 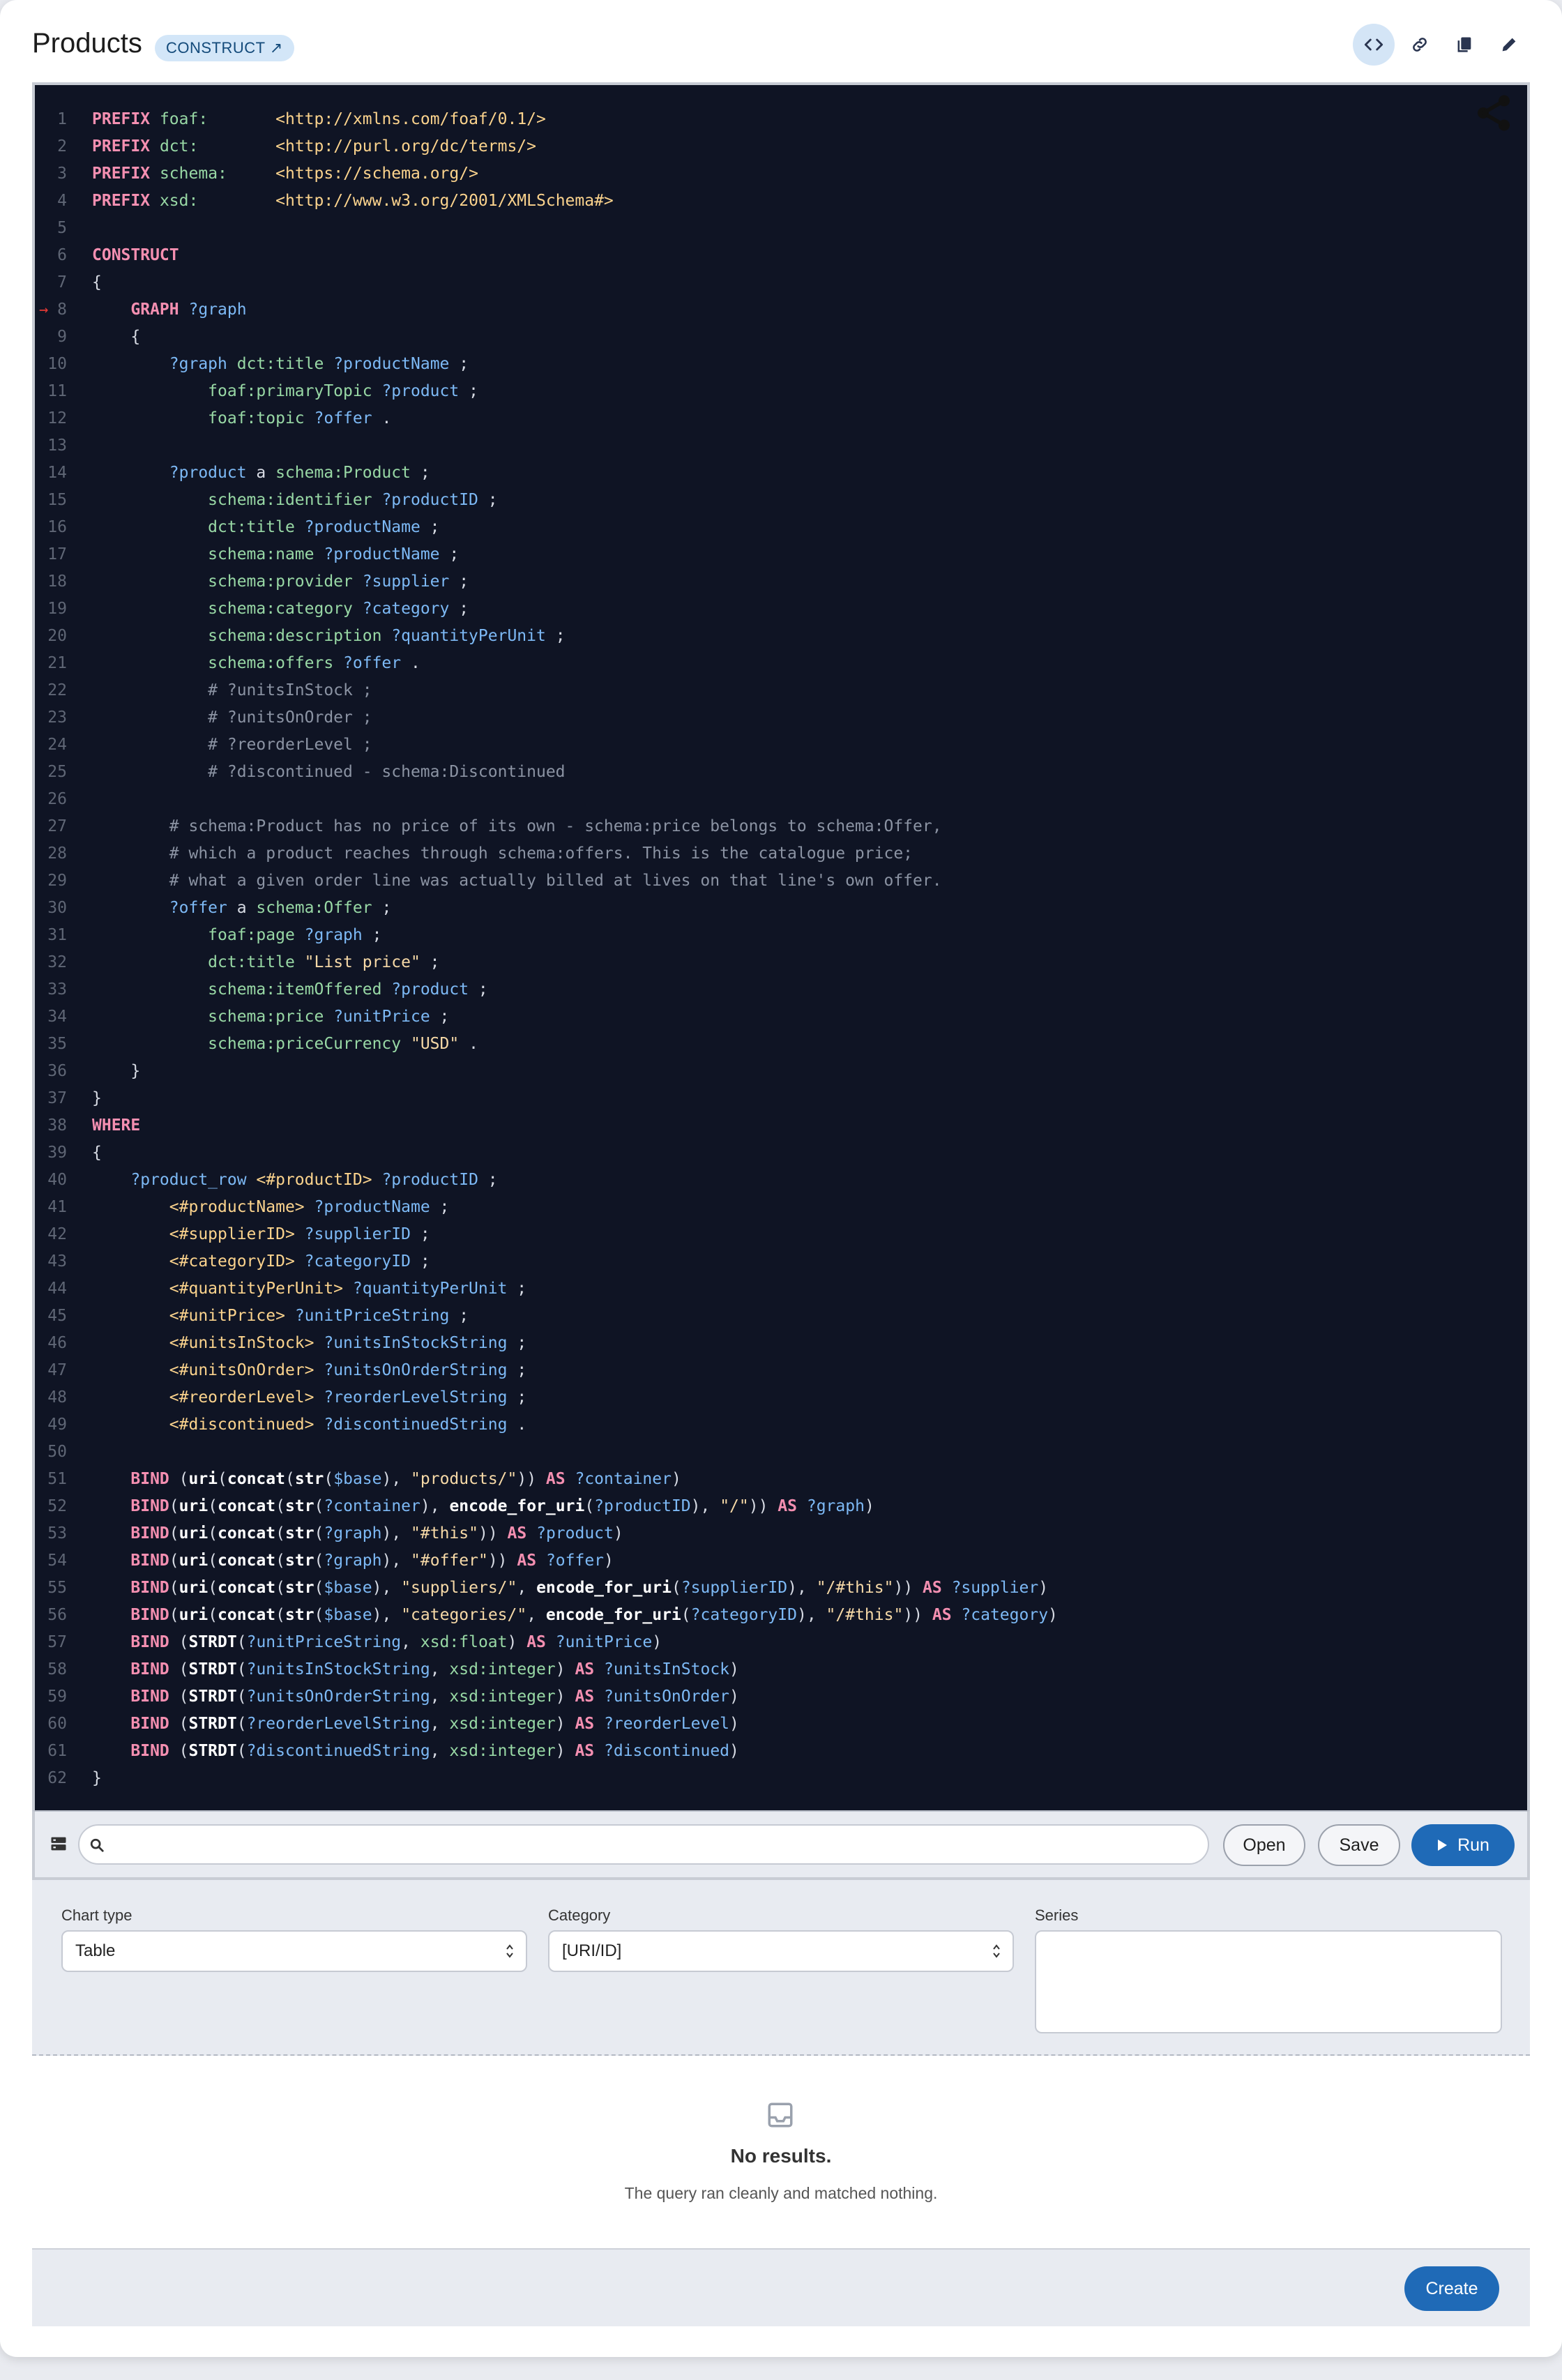 I want to click on line-number: 49, so click(x=57, y=1425).